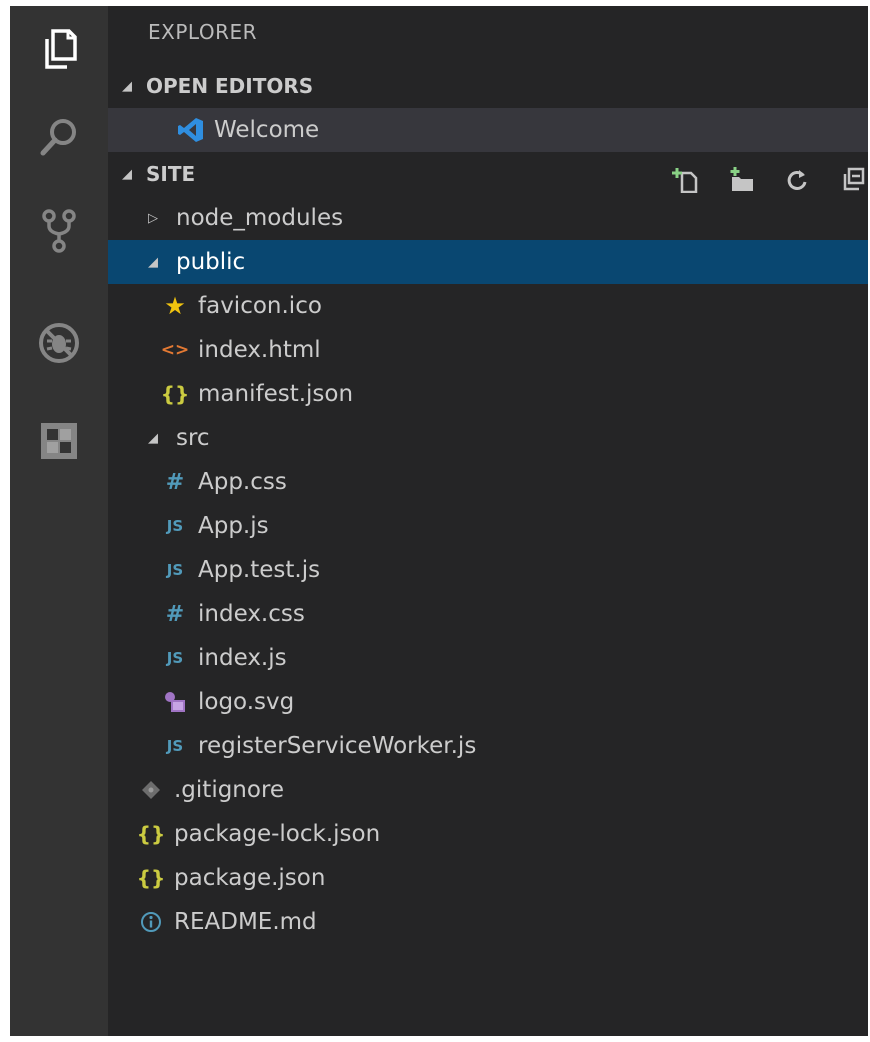 The height and width of the screenshot is (1042, 870). I want to click on refresh-icon, so click(797, 180).